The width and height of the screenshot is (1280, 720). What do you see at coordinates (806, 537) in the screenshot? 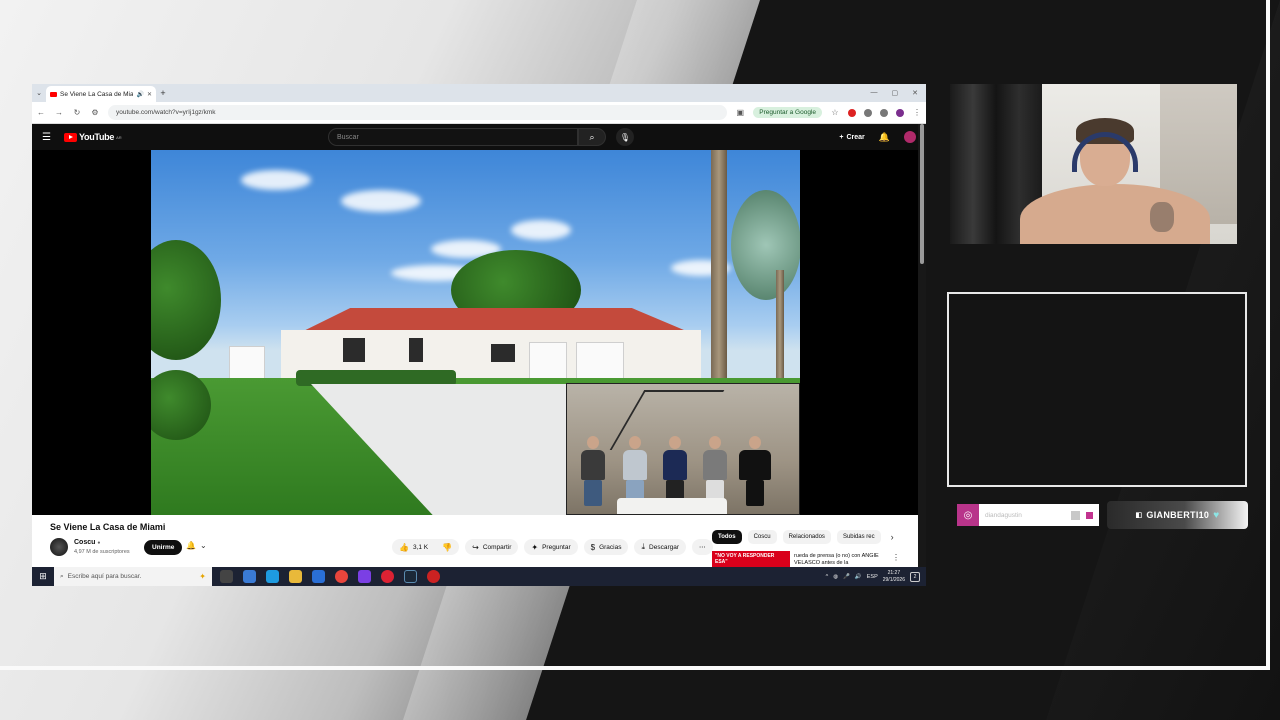
I see `chip-related: Relacionados` at bounding box center [806, 537].